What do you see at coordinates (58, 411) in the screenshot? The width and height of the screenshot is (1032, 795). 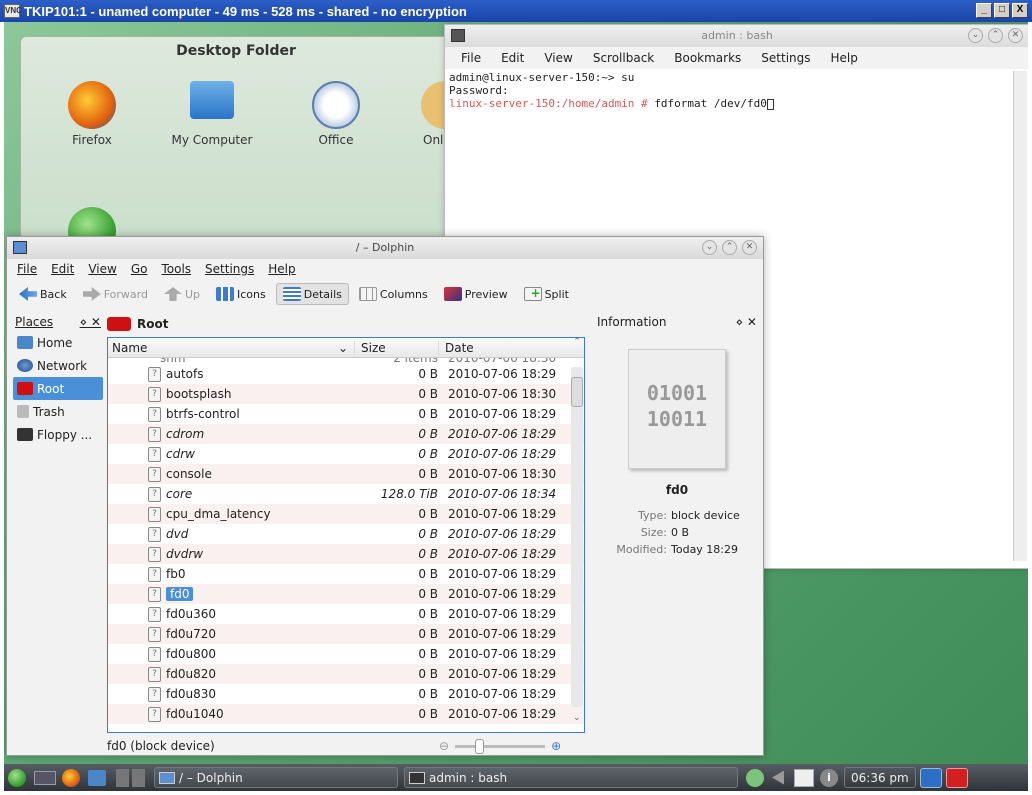 I see `places-item-trash: Trash` at bounding box center [58, 411].